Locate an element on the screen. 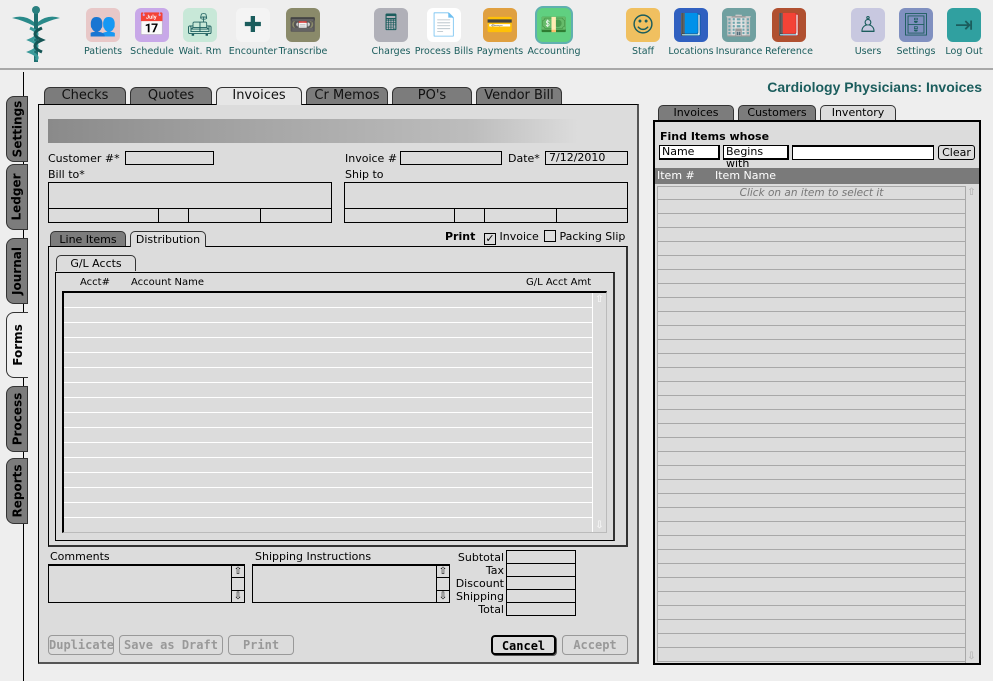 The width and height of the screenshot is (993, 681). packing-slip-checkbox is located at coordinates (550, 236).